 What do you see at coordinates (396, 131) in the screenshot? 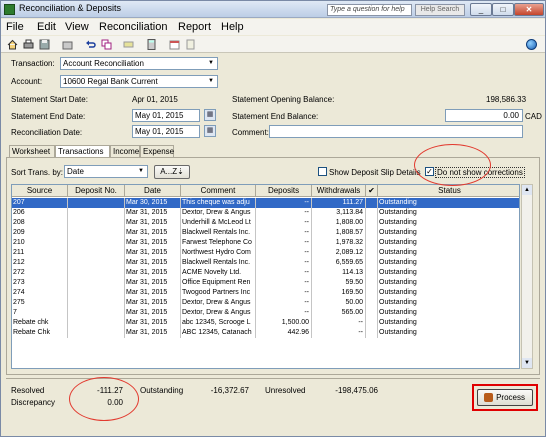
I see `comment-field` at bounding box center [396, 131].